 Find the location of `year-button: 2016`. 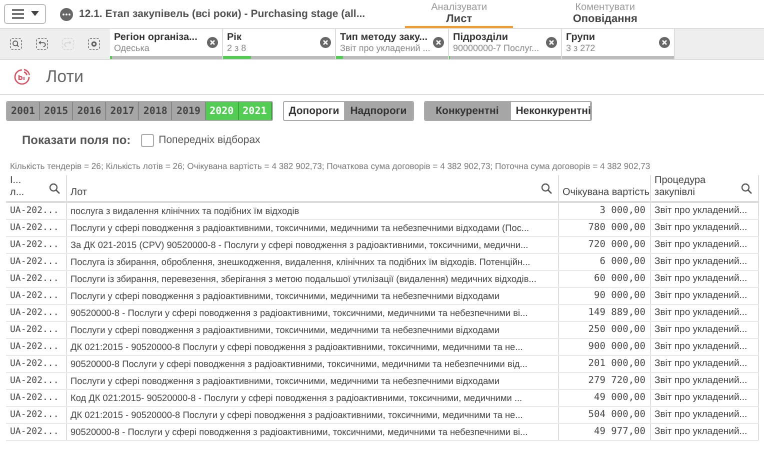

year-button: 2016 is located at coordinates (89, 111).